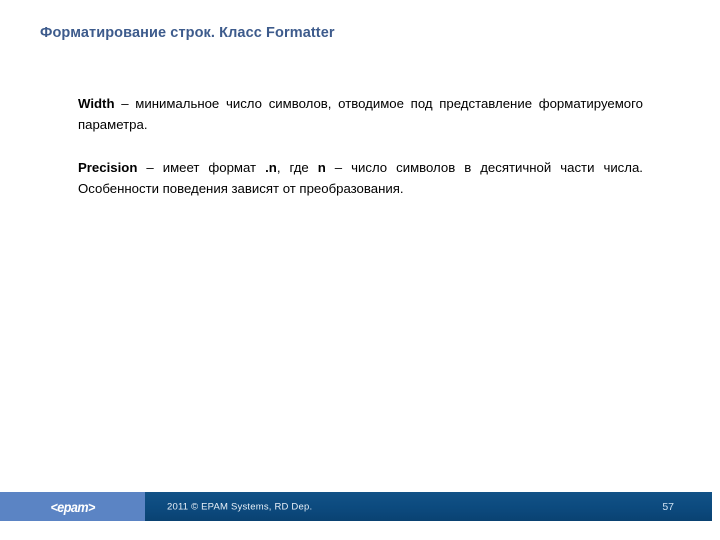 Image resolution: width=720 pixels, height=540 pixels. I want to click on epam-logo: <epam>, so click(72, 506).